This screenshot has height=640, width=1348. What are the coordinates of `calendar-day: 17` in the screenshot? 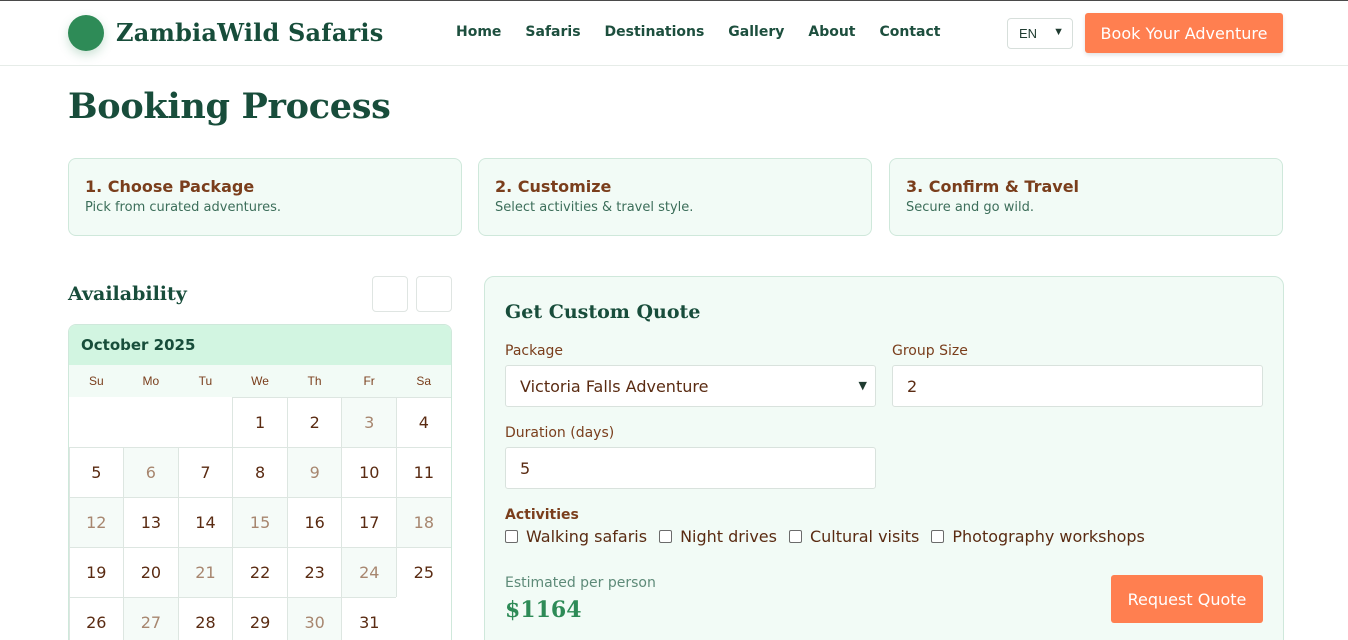 It's located at (369, 522).